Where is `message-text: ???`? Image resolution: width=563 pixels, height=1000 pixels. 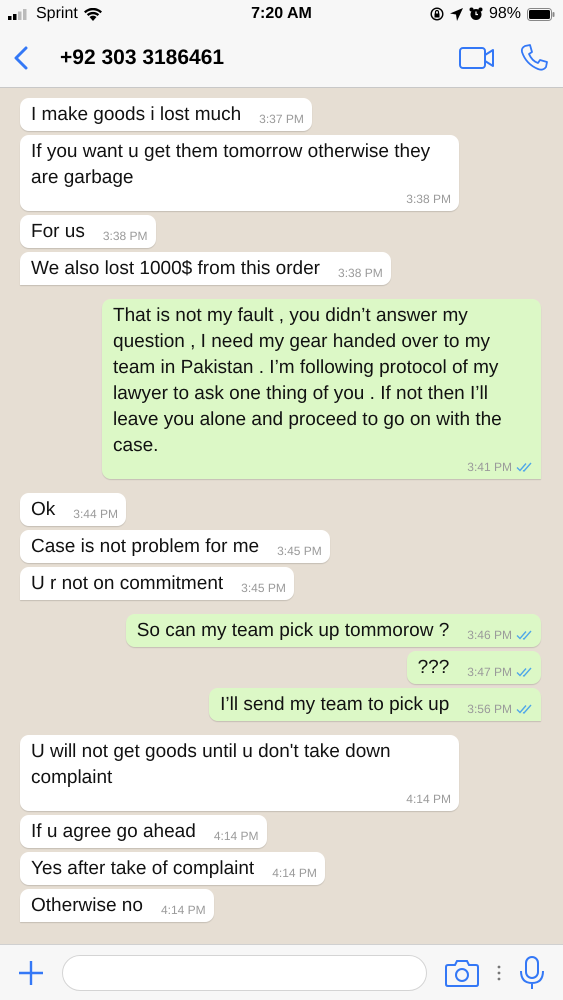 message-text: ??? is located at coordinates (434, 668).